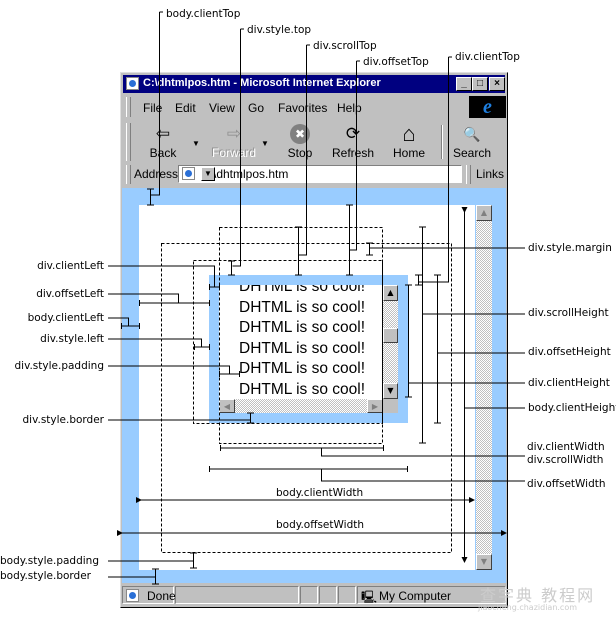 This screenshot has height=617, width=616. I want to click on div-clientheight-bracket, so click(408, 341).